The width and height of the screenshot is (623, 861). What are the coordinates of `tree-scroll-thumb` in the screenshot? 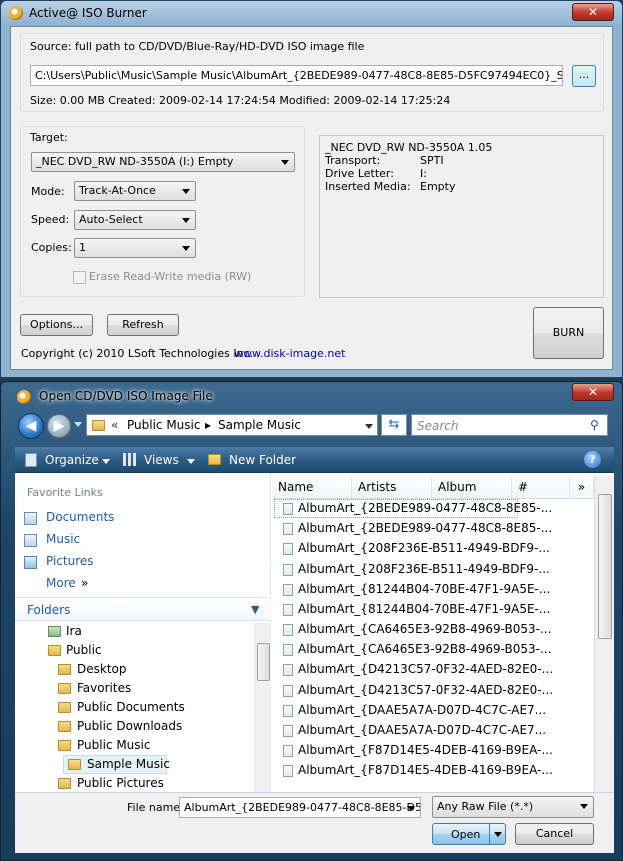 It's located at (263, 662).